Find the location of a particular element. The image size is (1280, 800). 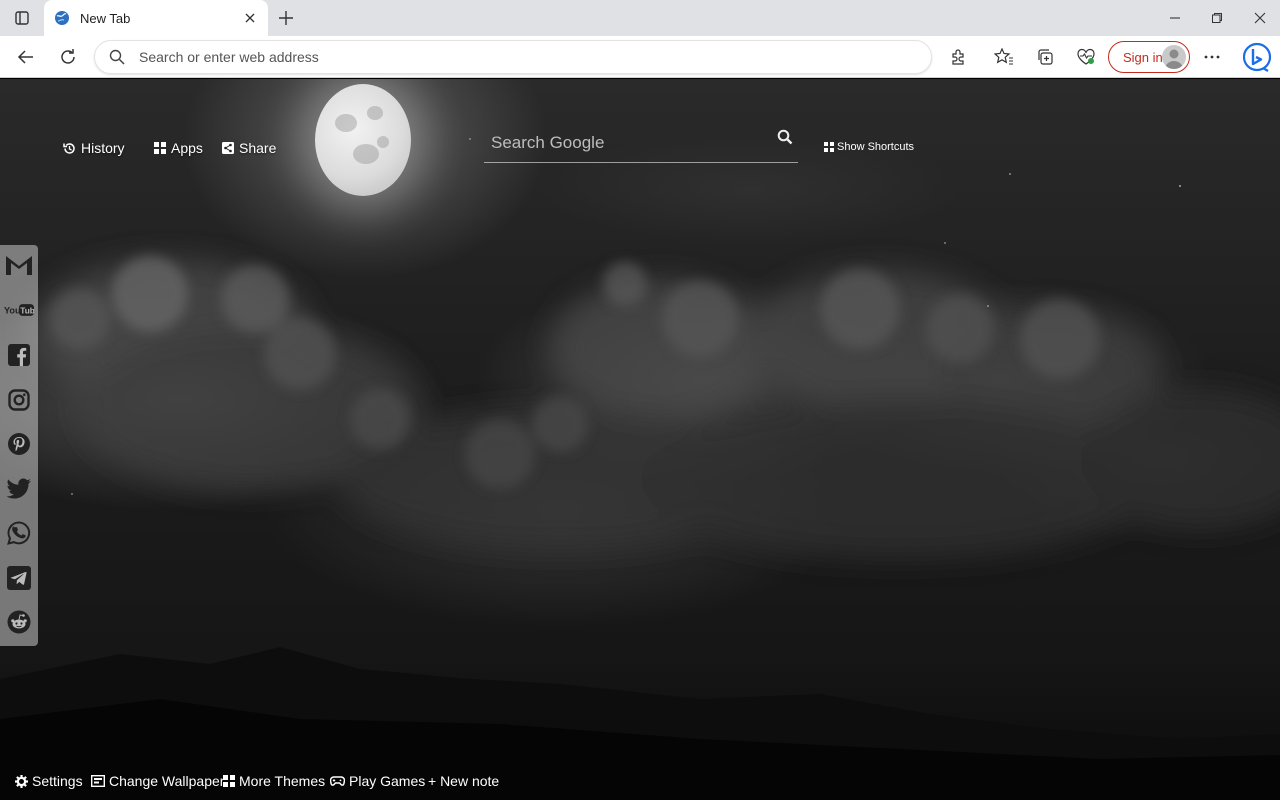

back-arrow-icon is located at coordinates (25, 57).